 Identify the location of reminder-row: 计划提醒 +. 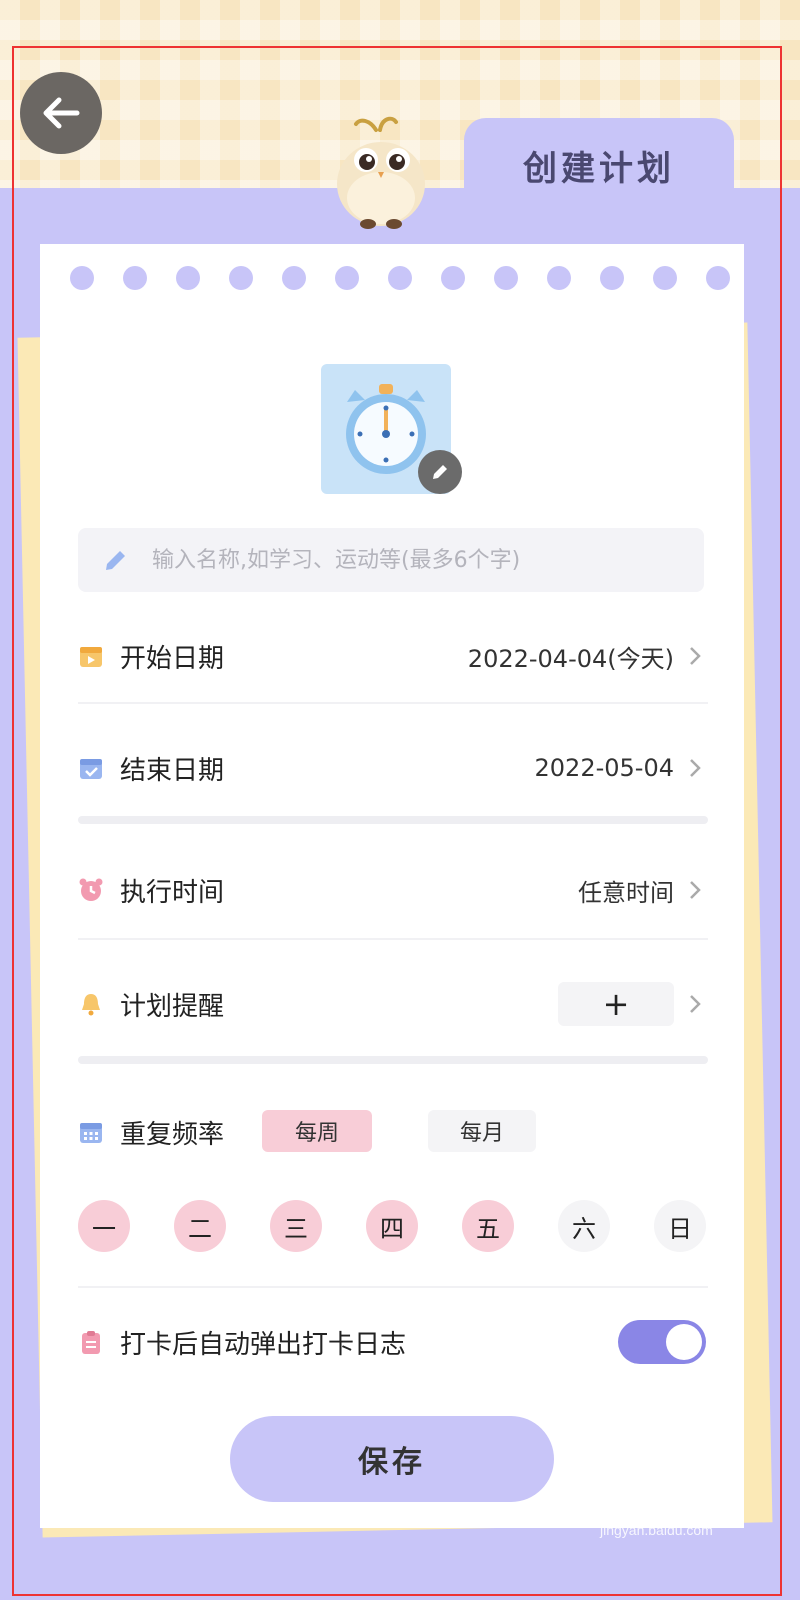
(393, 1004).